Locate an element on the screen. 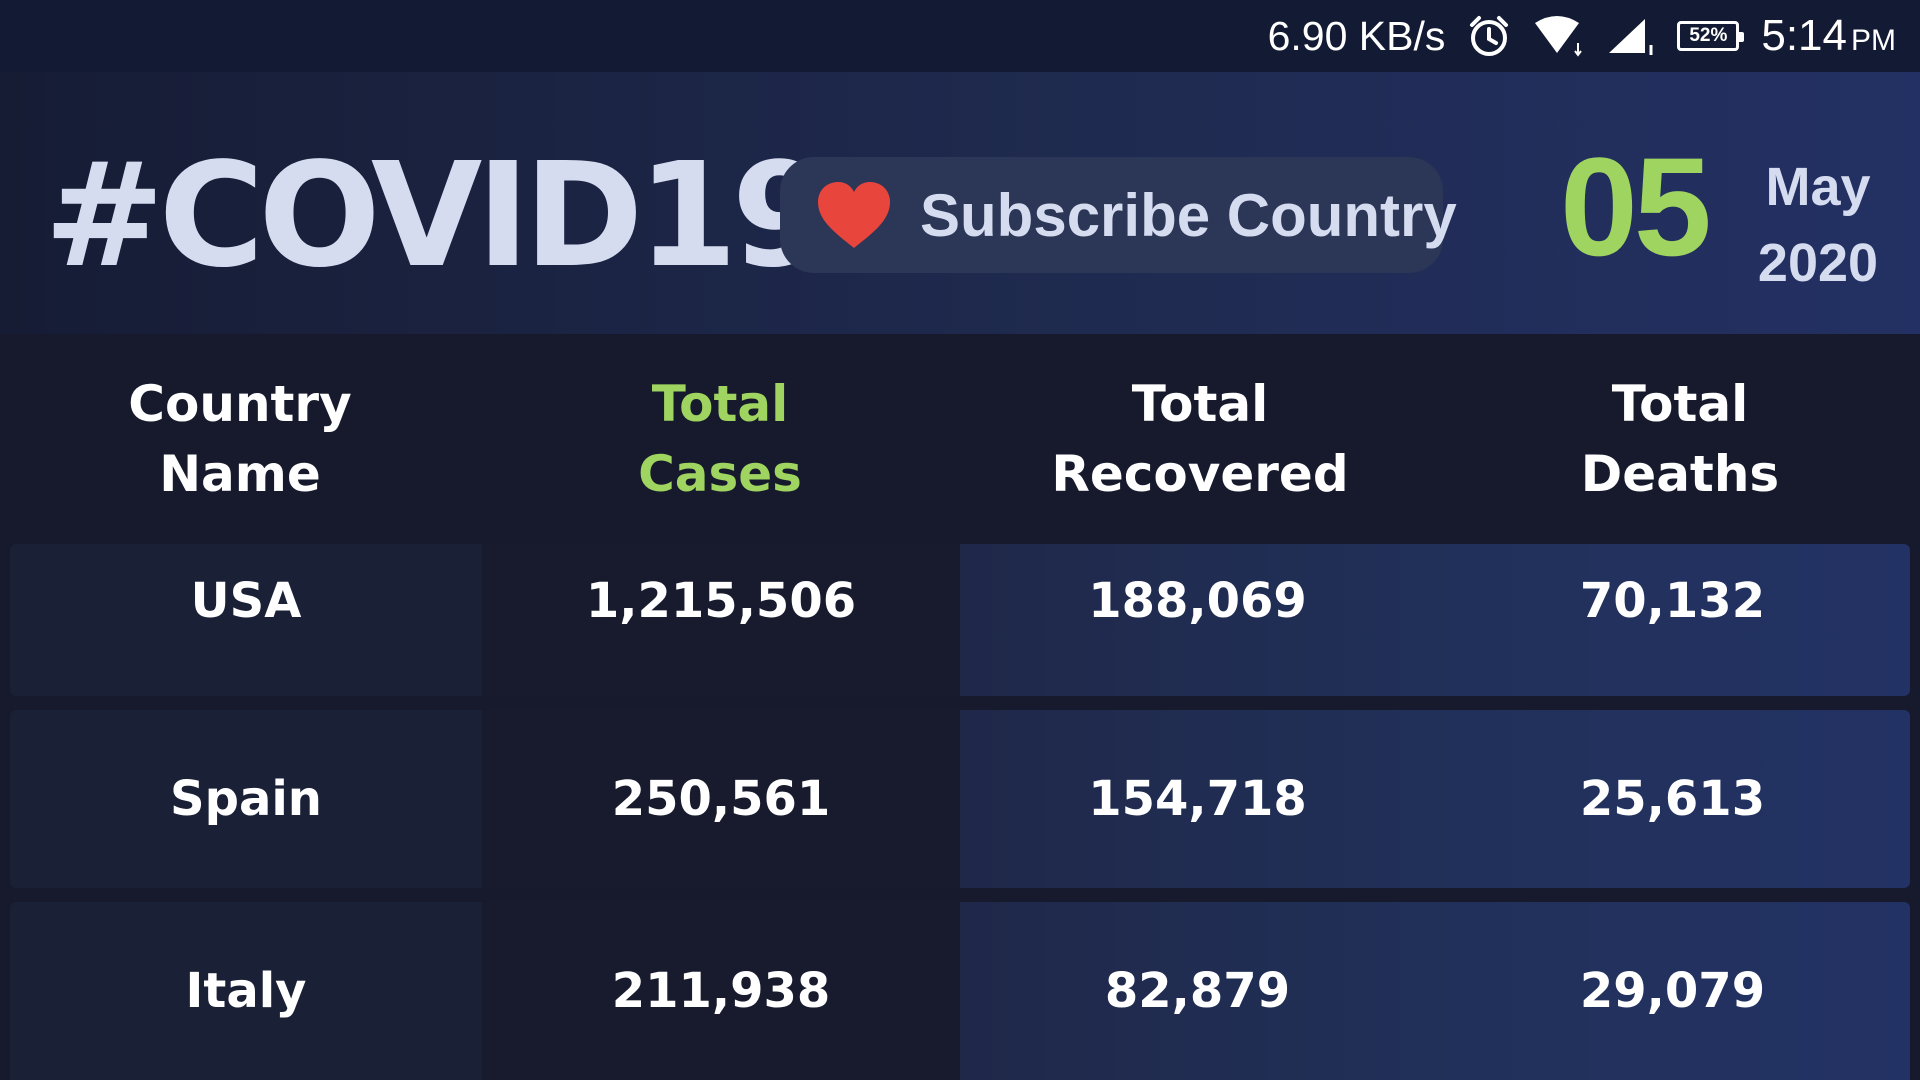  country-name-cell: USA is located at coordinates (246, 620).